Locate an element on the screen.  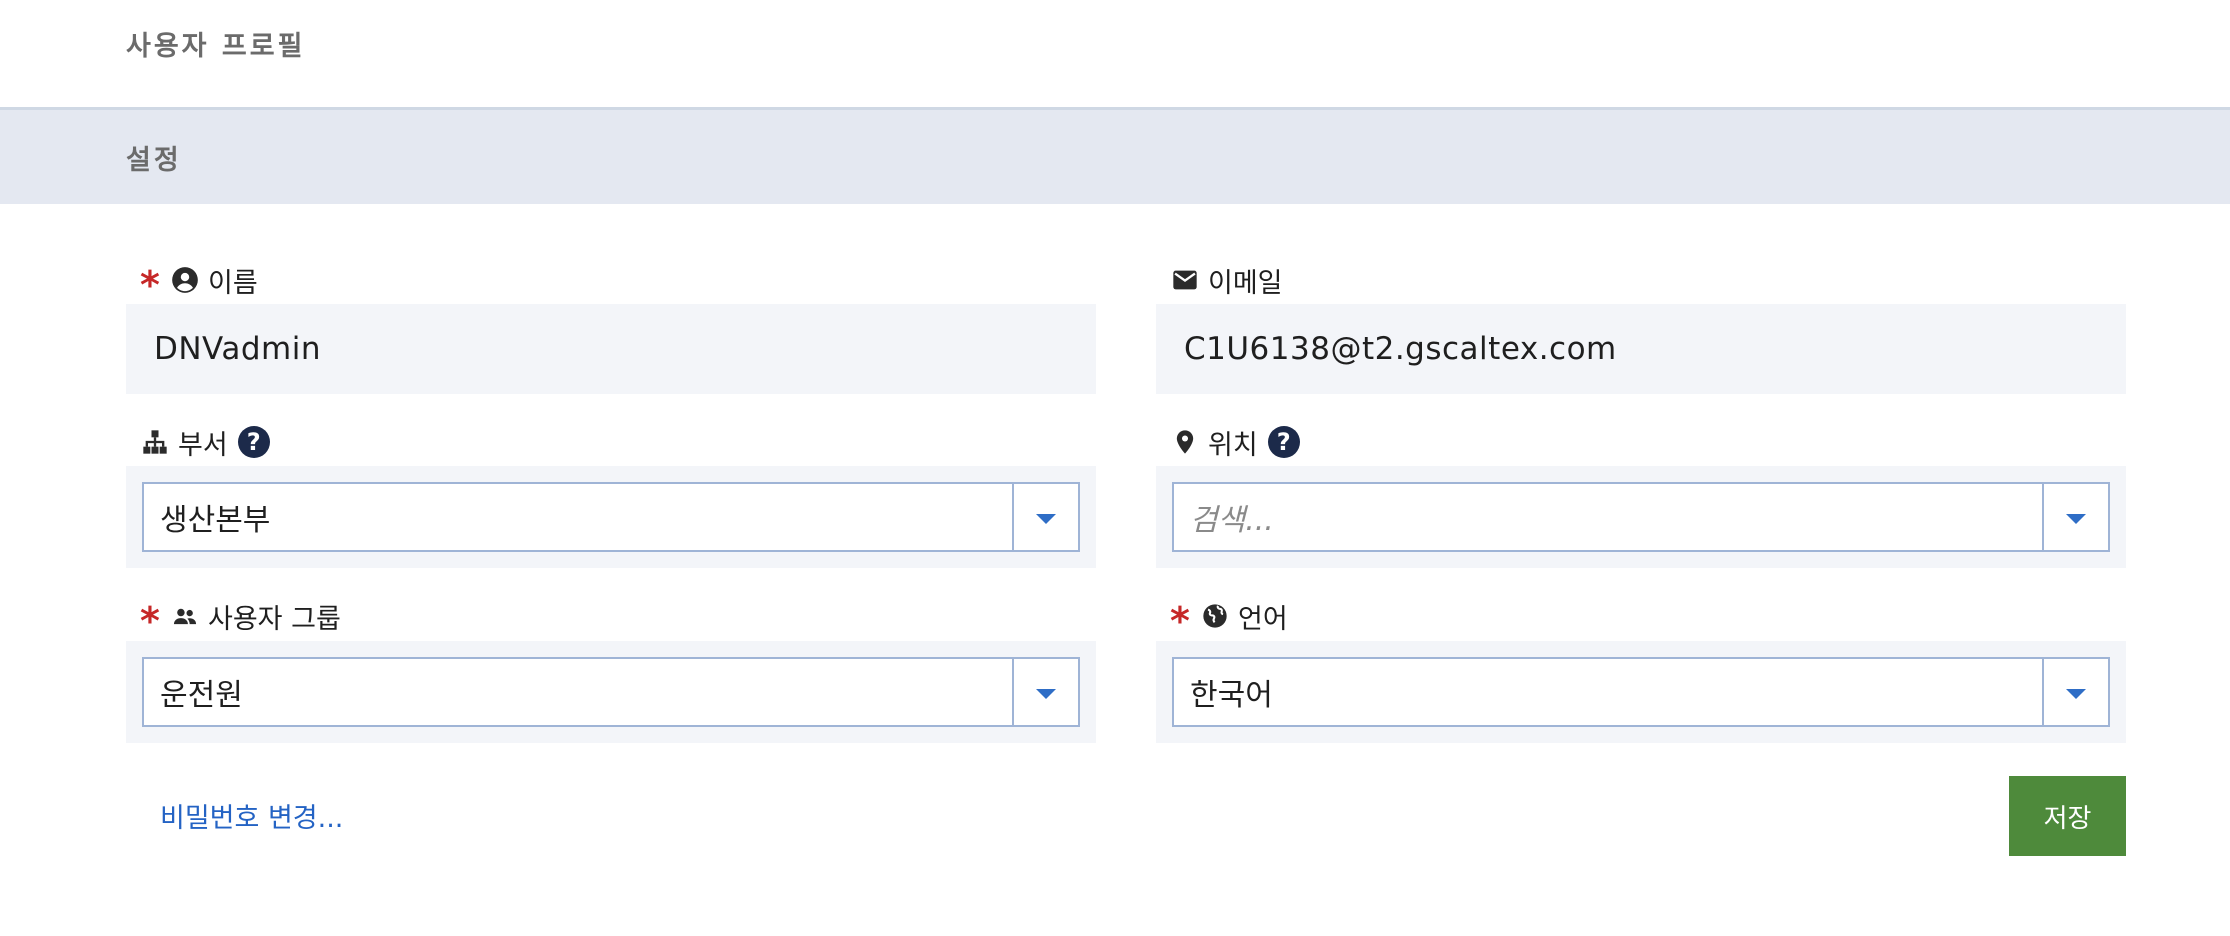
department-label: 부서 ? is located at coordinates (205, 442).